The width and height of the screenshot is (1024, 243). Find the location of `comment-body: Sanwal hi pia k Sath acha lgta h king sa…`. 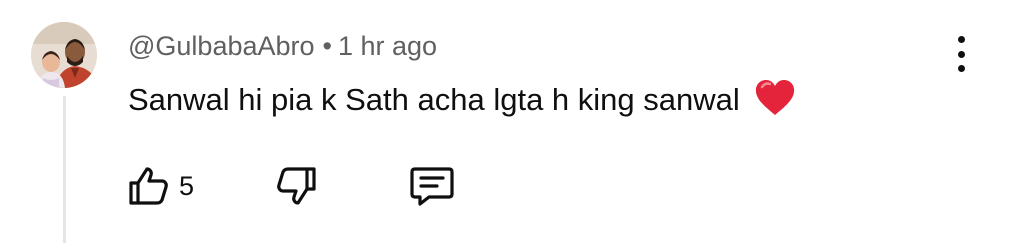

comment-body: Sanwal hi pia k Sath acha lgta h king sa… is located at coordinates (462, 100).